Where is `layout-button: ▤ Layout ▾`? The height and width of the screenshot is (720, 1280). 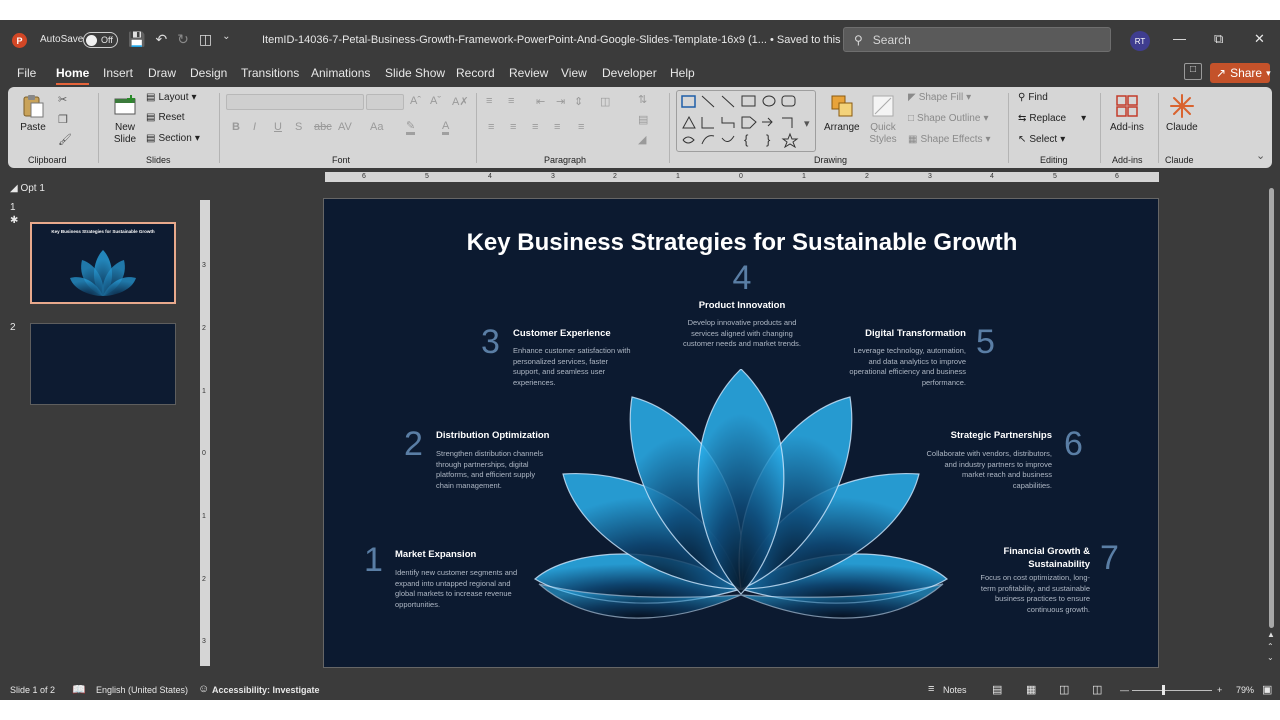
layout-button: ▤ Layout ▾ is located at coordinates (171, 97).